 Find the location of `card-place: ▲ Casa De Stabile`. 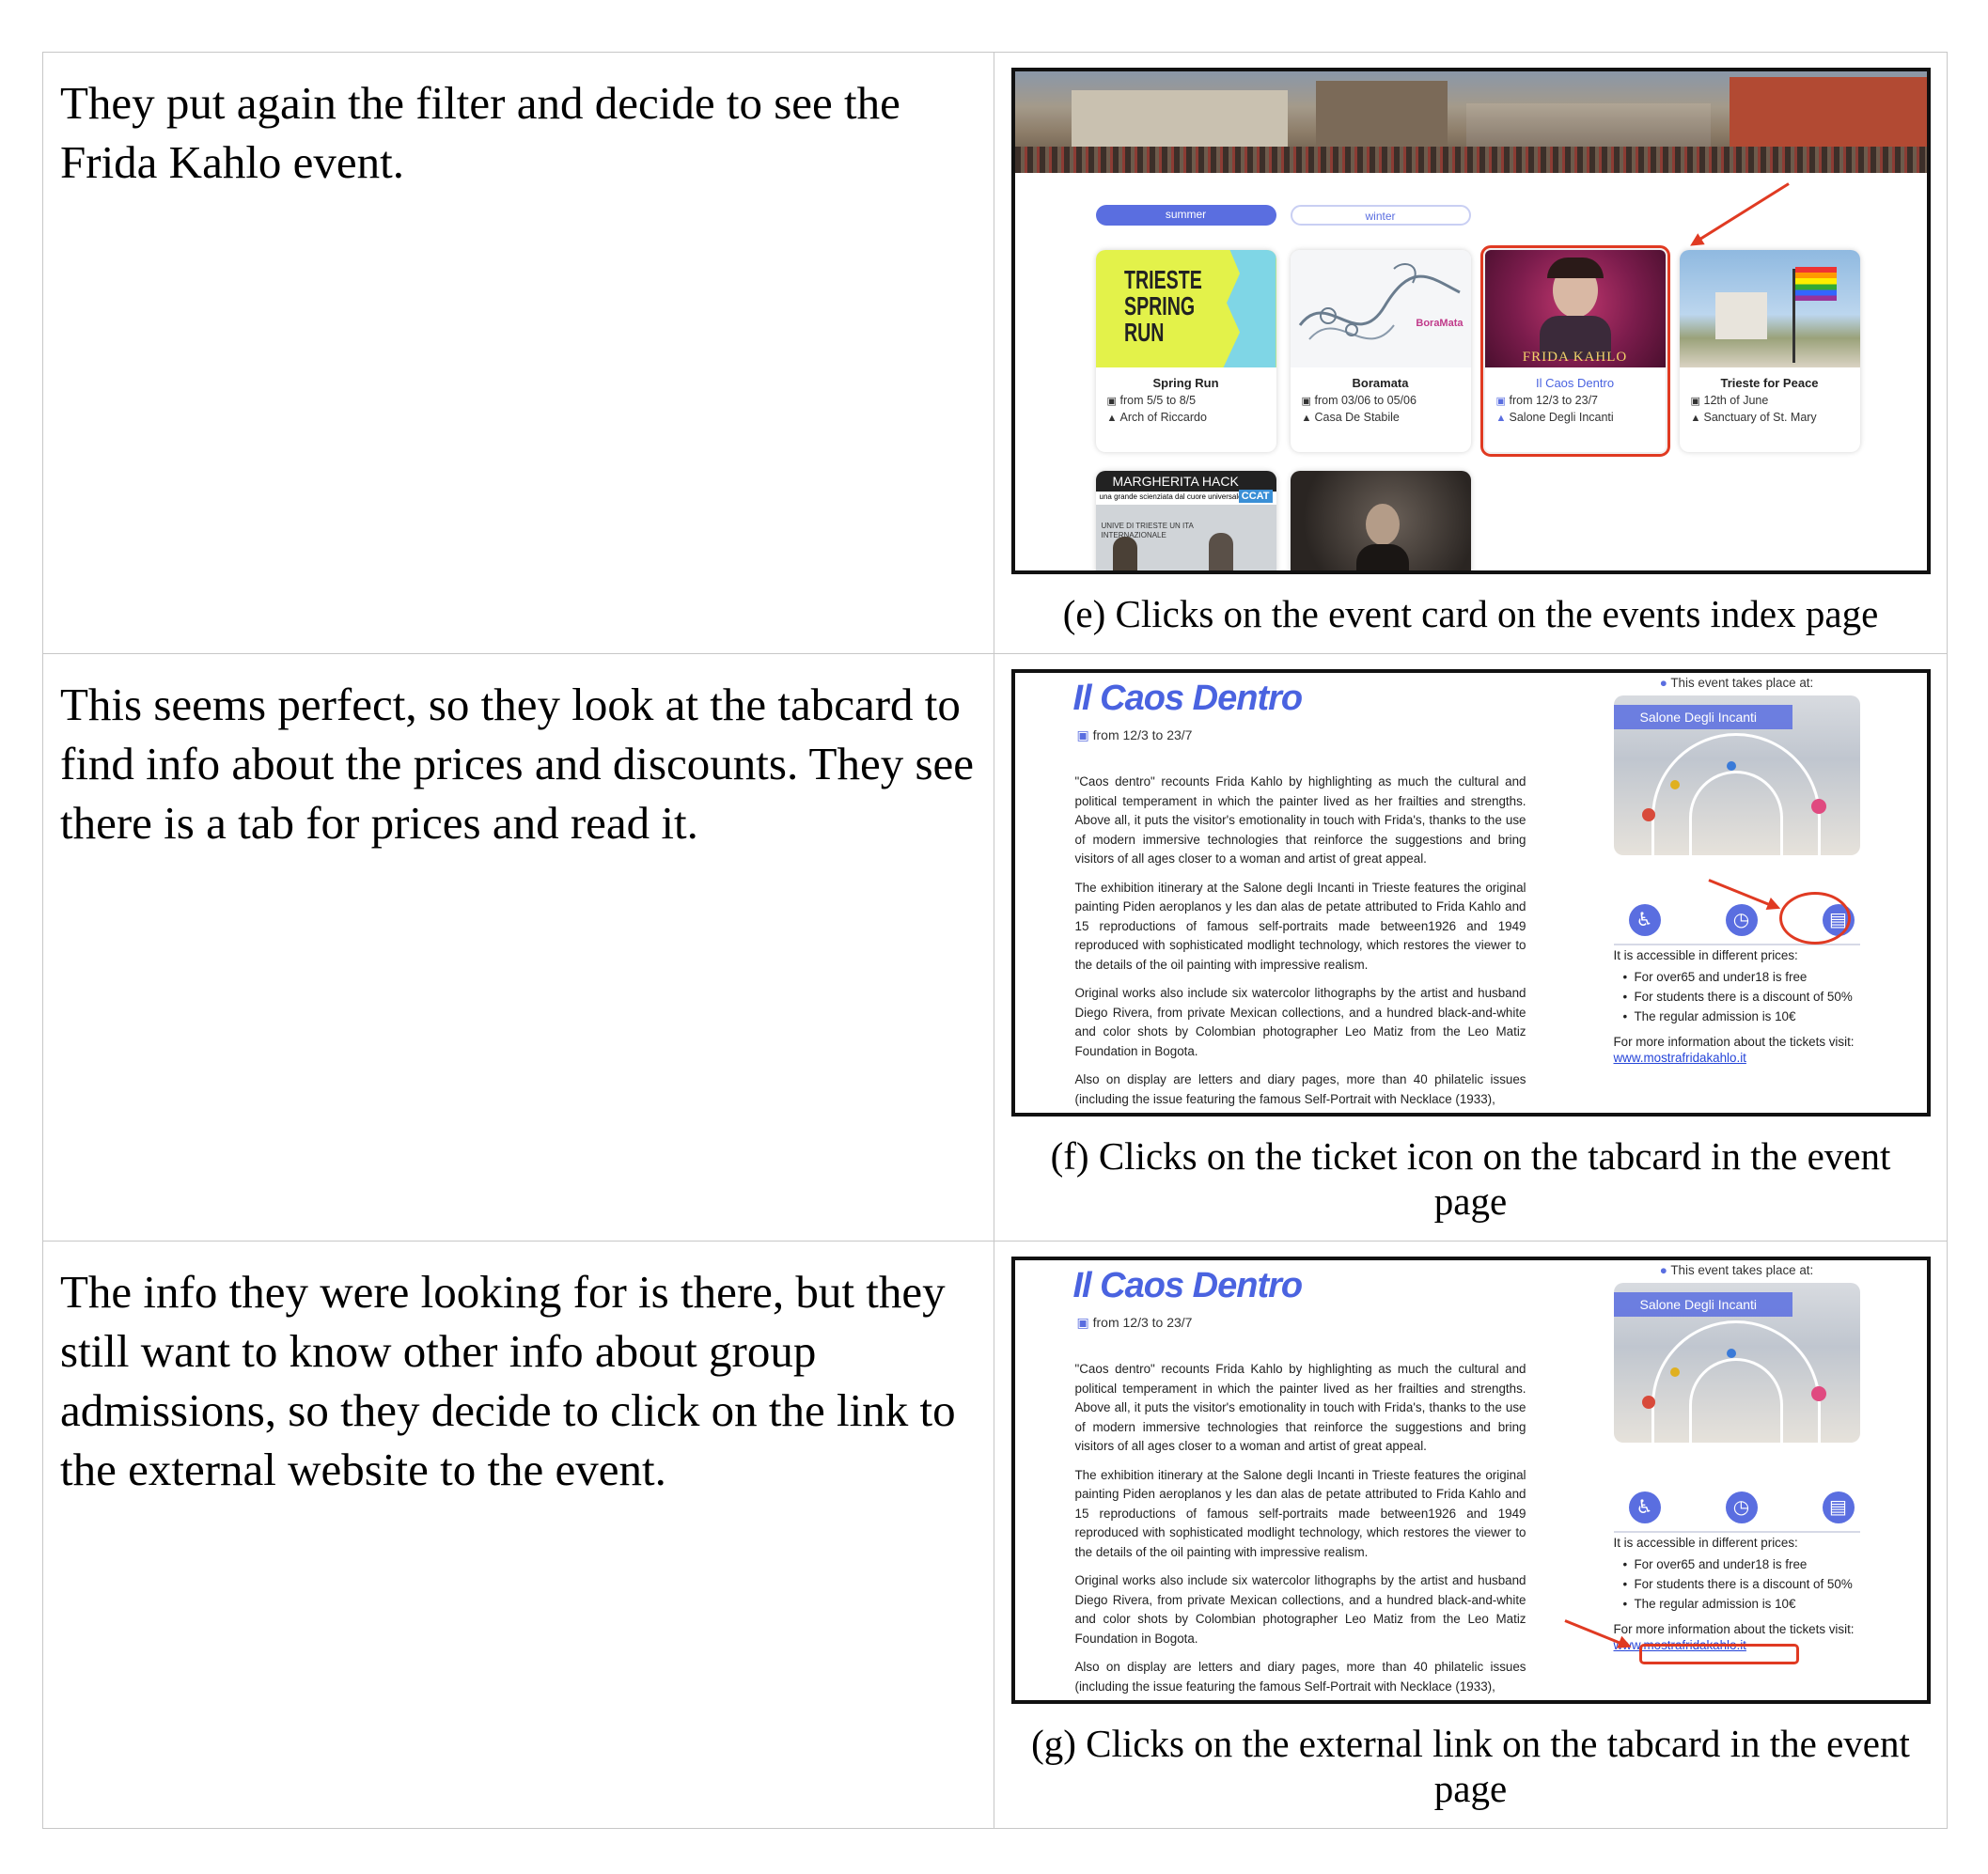

card-place: ▲ Casa De Stabile is located at coordinates (1351, 417).